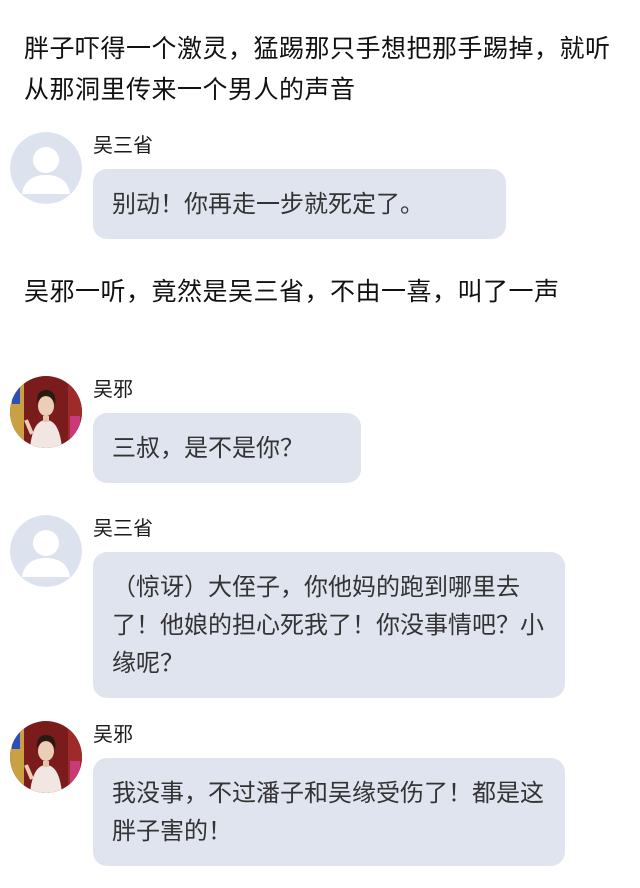 This screenshot has width=640, height=888. What do you see at coordinates (227, 448) in the screenshot?
I see `message-bubble: 三叔，是不是你？` at bounding box center [227, 448].